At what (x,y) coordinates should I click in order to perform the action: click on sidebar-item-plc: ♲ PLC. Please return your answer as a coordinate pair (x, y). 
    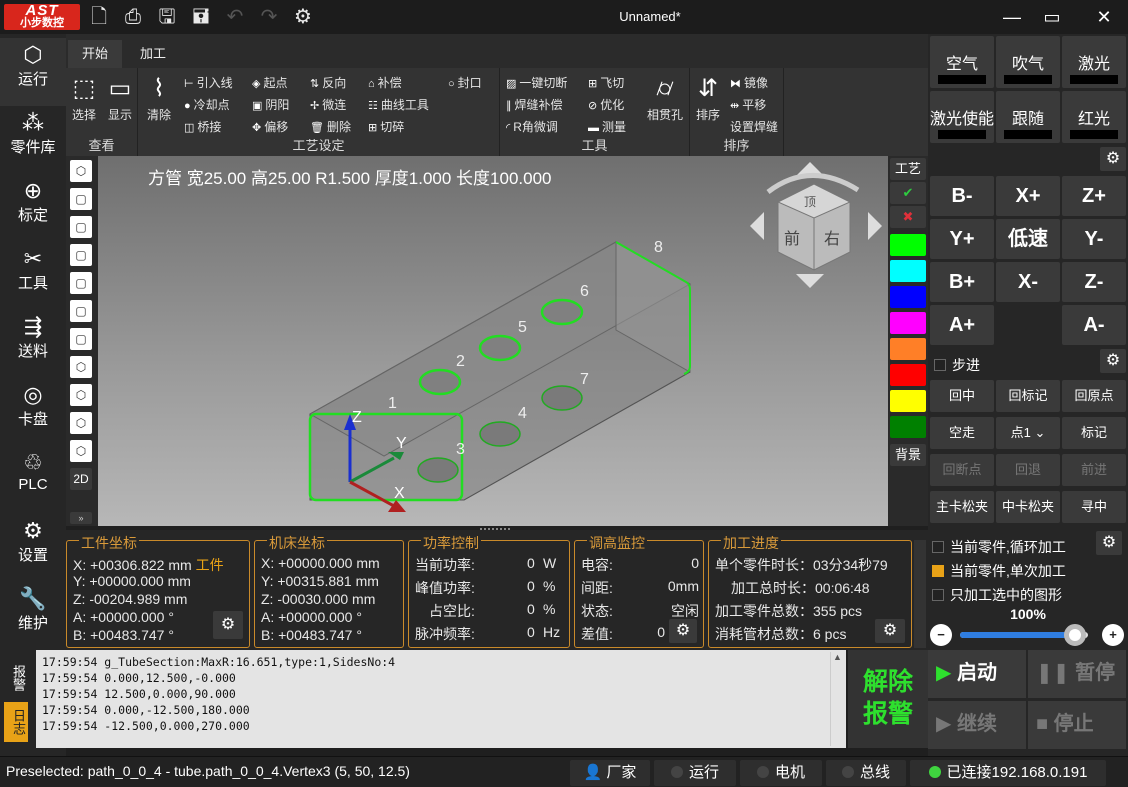
    Looking at the image, I should click on (33, 480).